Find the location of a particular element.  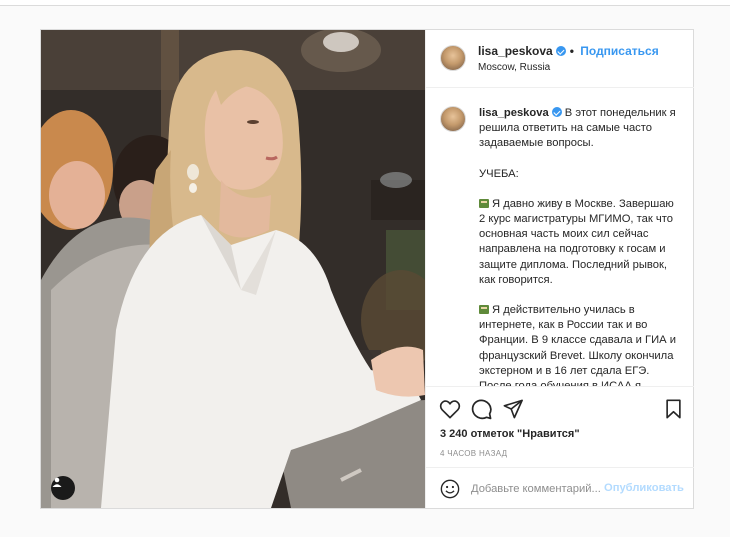

likes-count: 3 240 отметок "Нравится" is located at coordinates (510, 434).